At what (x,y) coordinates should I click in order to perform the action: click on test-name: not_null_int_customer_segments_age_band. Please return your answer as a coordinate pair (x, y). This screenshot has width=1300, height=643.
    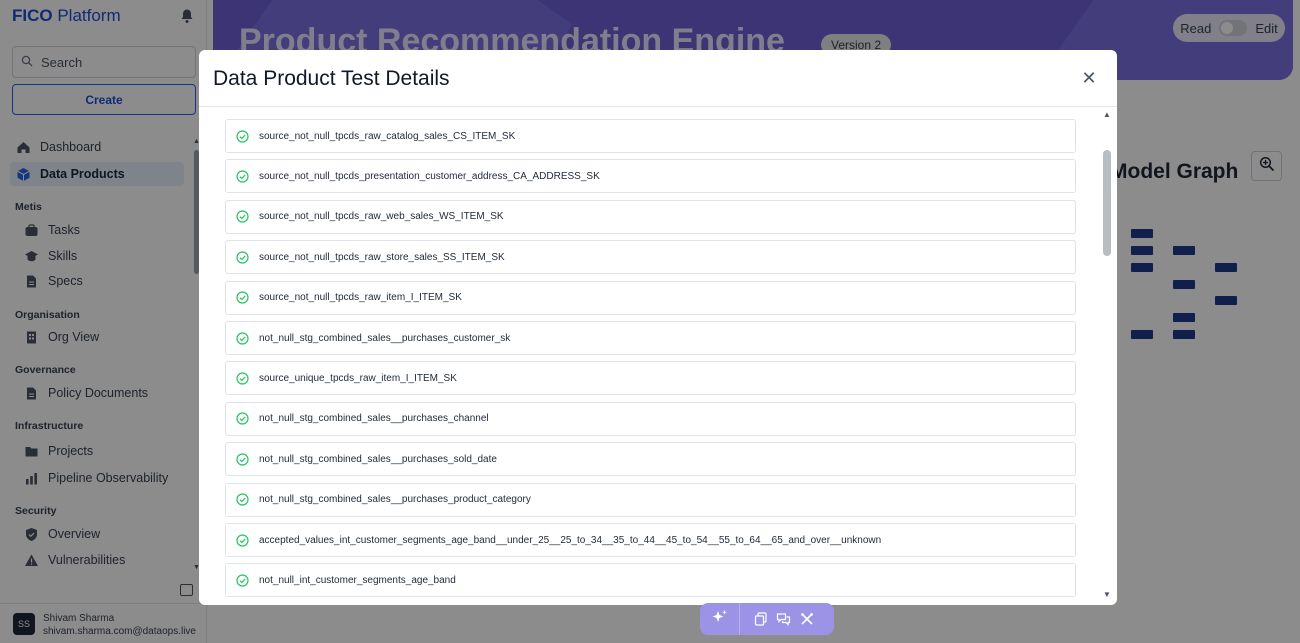
    Looking at the image, I should click on (357, 580).